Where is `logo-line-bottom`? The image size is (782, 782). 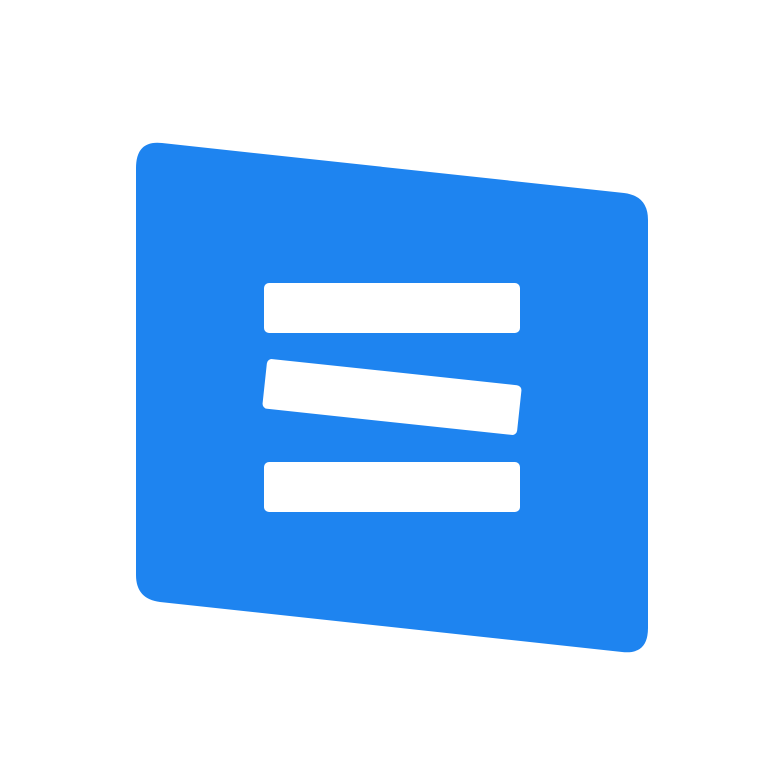 logo-line-bottom is located at coordinates (392, 487).